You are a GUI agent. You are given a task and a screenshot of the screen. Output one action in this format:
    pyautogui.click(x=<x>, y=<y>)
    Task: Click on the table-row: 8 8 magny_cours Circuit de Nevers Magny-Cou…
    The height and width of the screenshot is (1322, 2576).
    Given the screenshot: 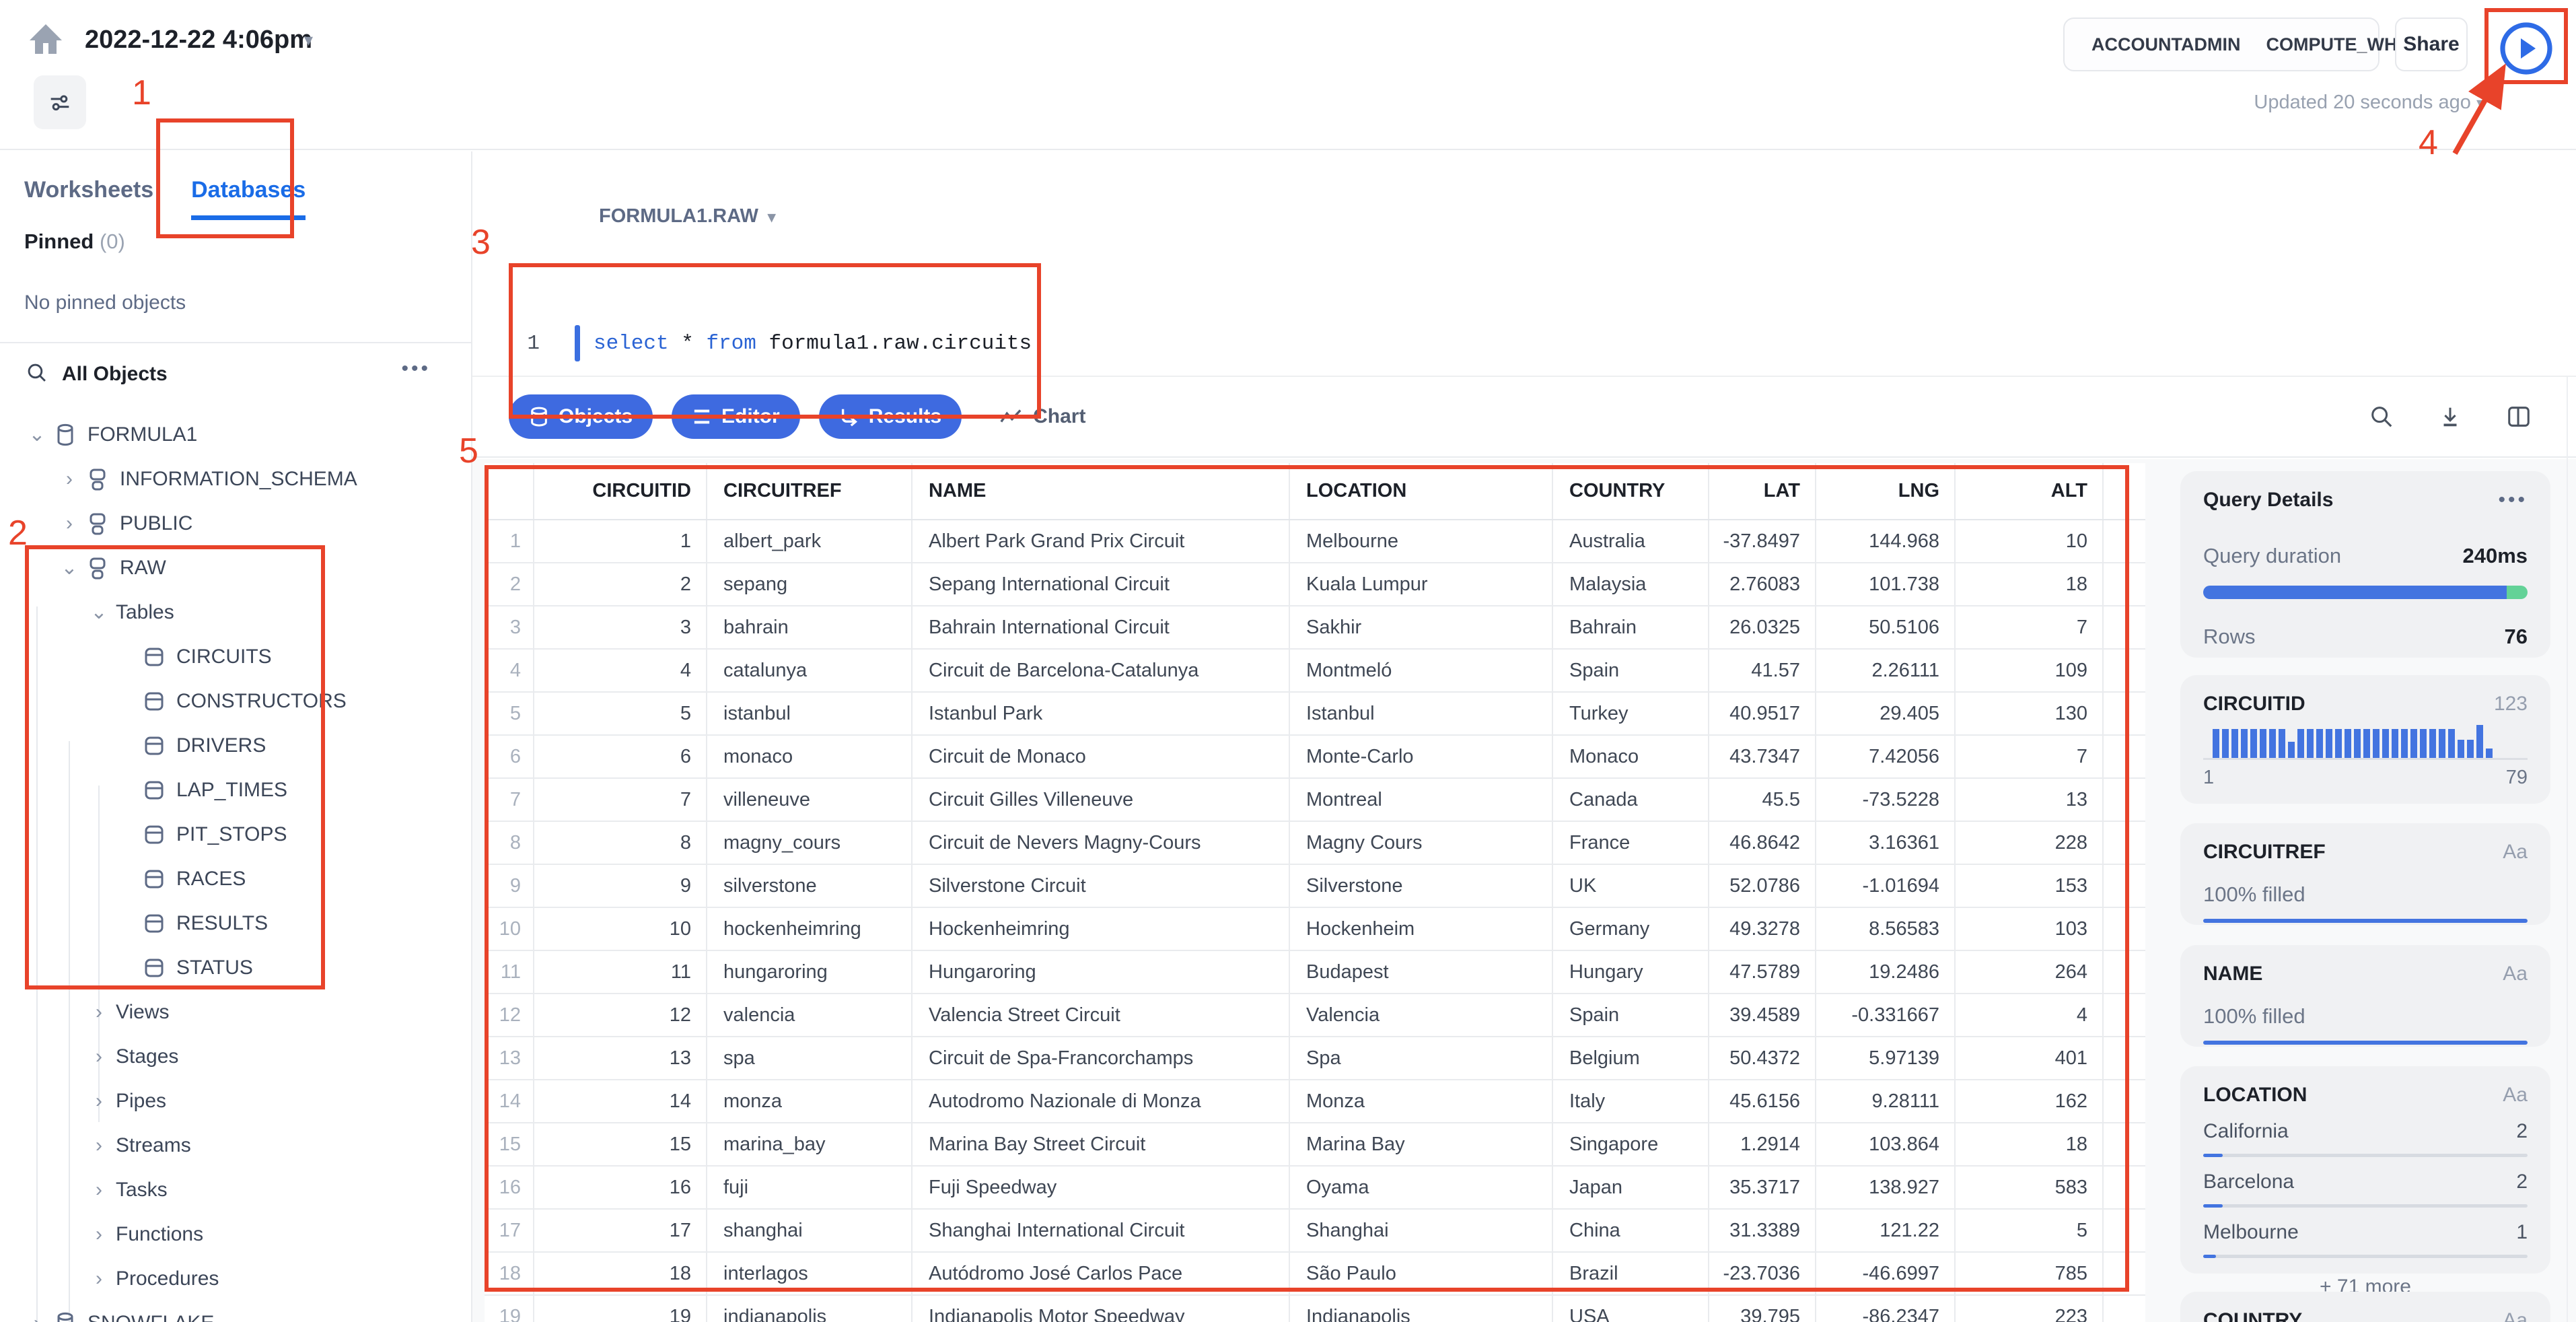 What is the action you would take?
    pyautogui.click(x=1315, y=843)
    